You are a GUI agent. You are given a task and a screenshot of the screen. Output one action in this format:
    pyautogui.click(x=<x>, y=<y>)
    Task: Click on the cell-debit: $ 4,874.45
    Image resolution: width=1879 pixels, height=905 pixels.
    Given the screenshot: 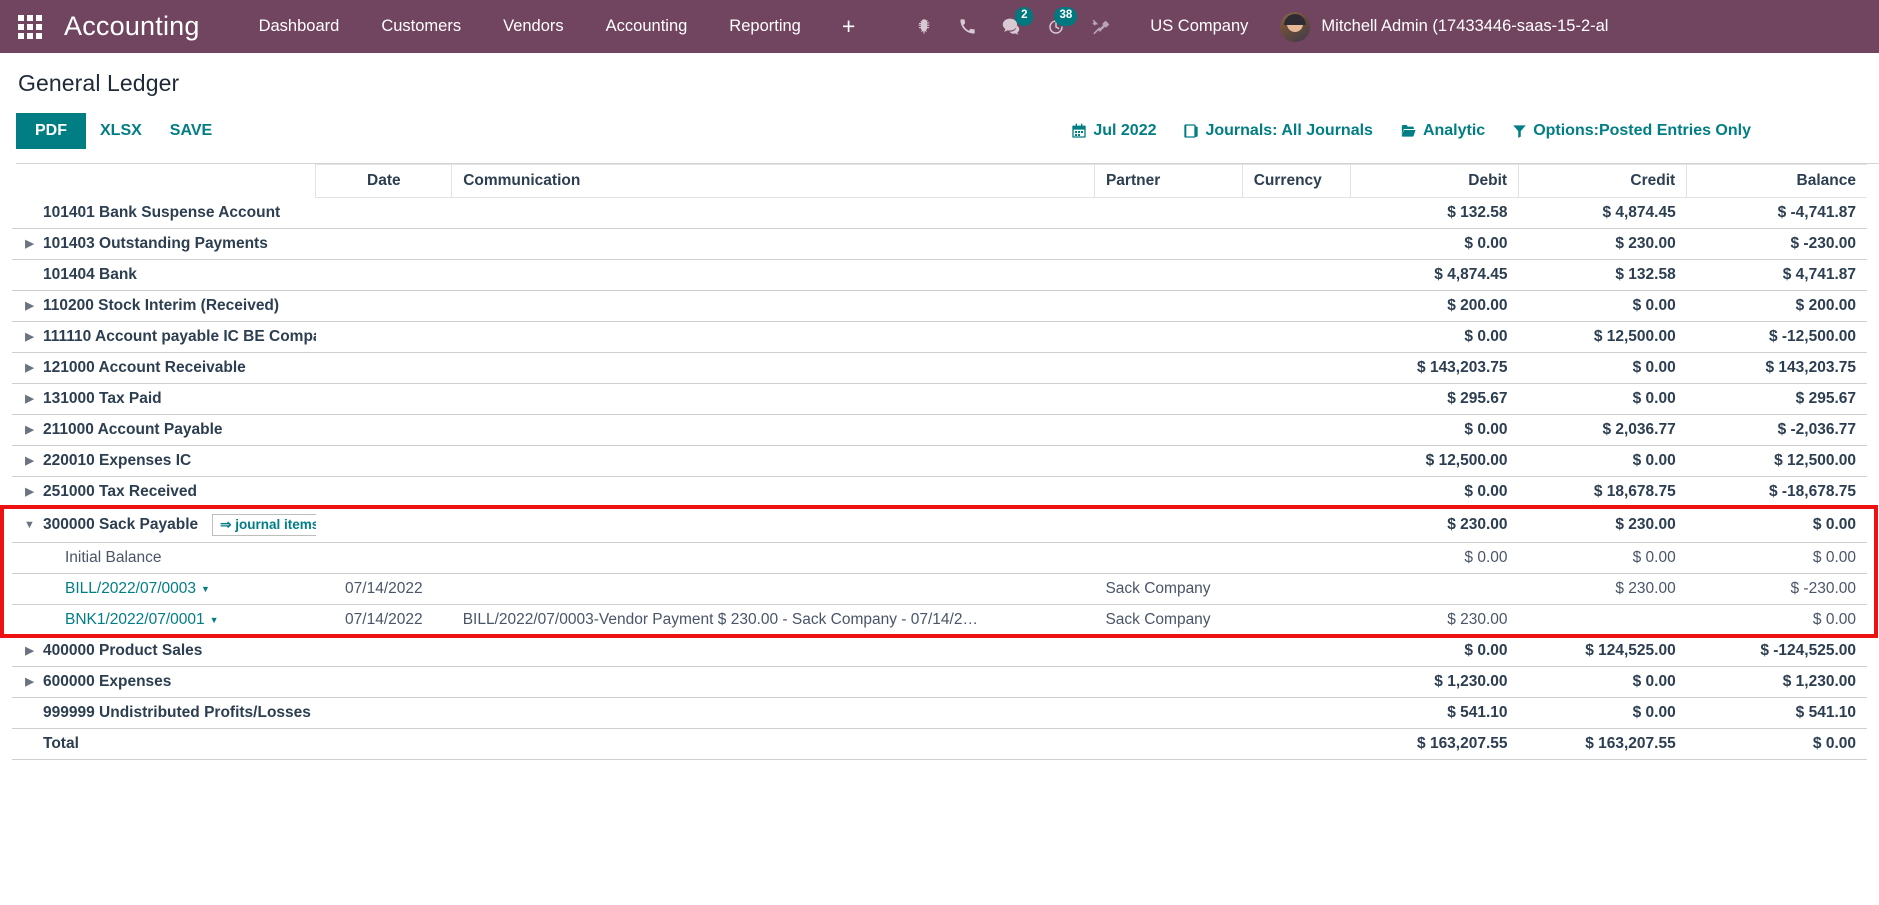 What is the action you would take?
    pyautogui.click(x=1434, y=275)
    